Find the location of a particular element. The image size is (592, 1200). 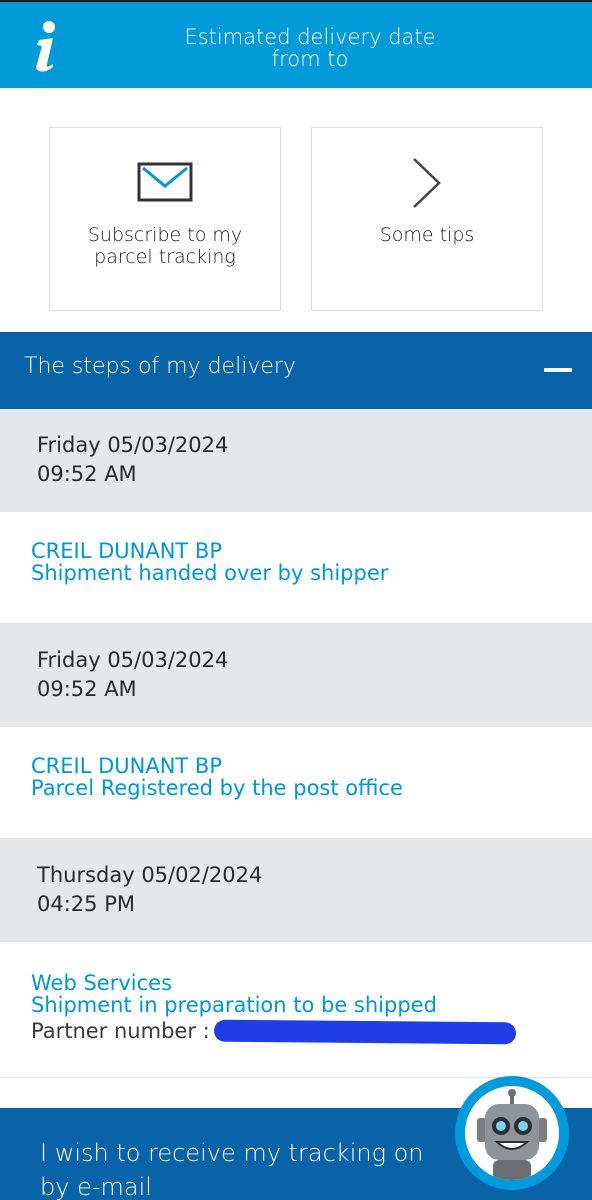

step-description: Shipment in preparation to be shipped is located at coordinates (234, 1005).